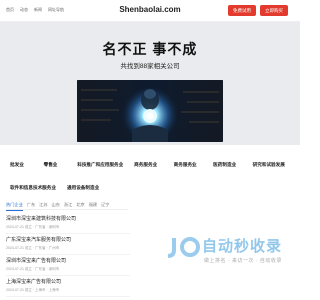 Image resolution: width=320 pixels, height=300 pixels. I want to click on watermark-logo-icon, so click(183, 247).